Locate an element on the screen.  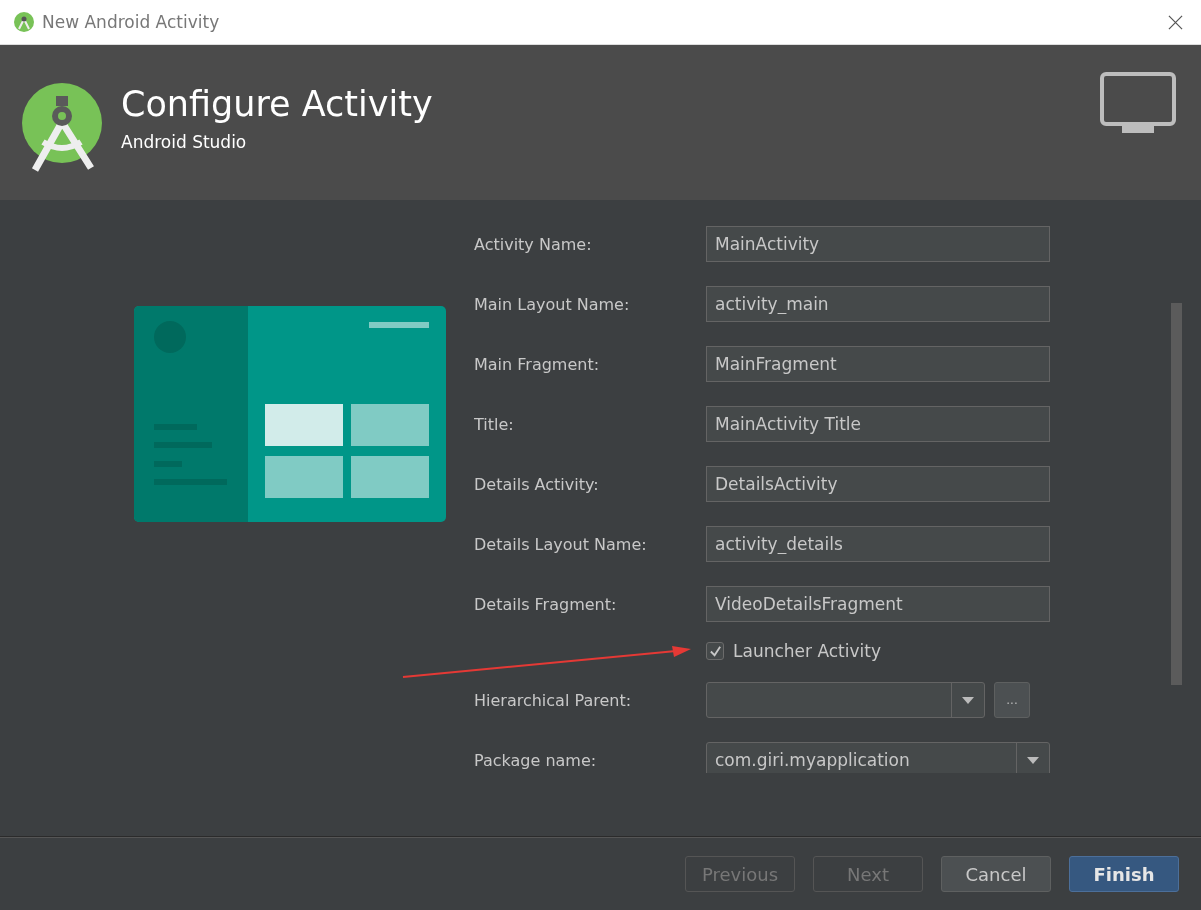
input-field: activity_details is located at coordinates (878, 544).